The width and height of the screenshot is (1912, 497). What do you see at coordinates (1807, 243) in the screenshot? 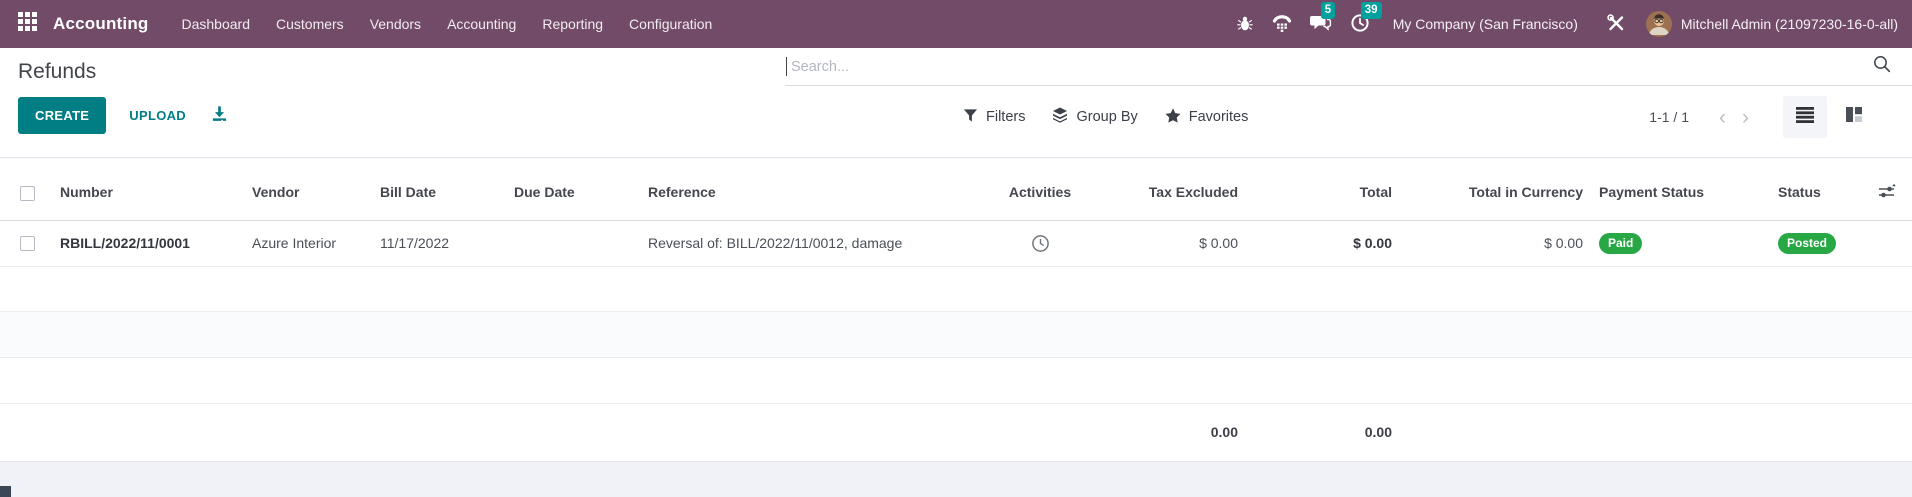
I see `status-badge: Posted` at bounding box center [1807, 243].